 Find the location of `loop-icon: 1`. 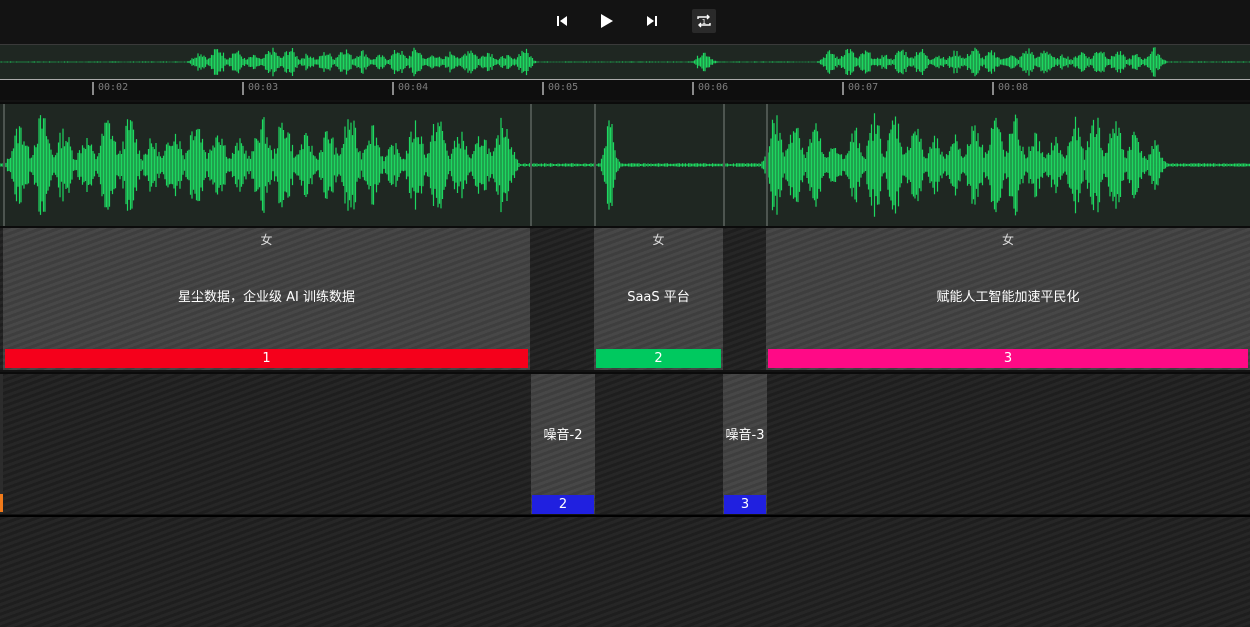

loop-icon: 1 is located at coordinates (704, 21).